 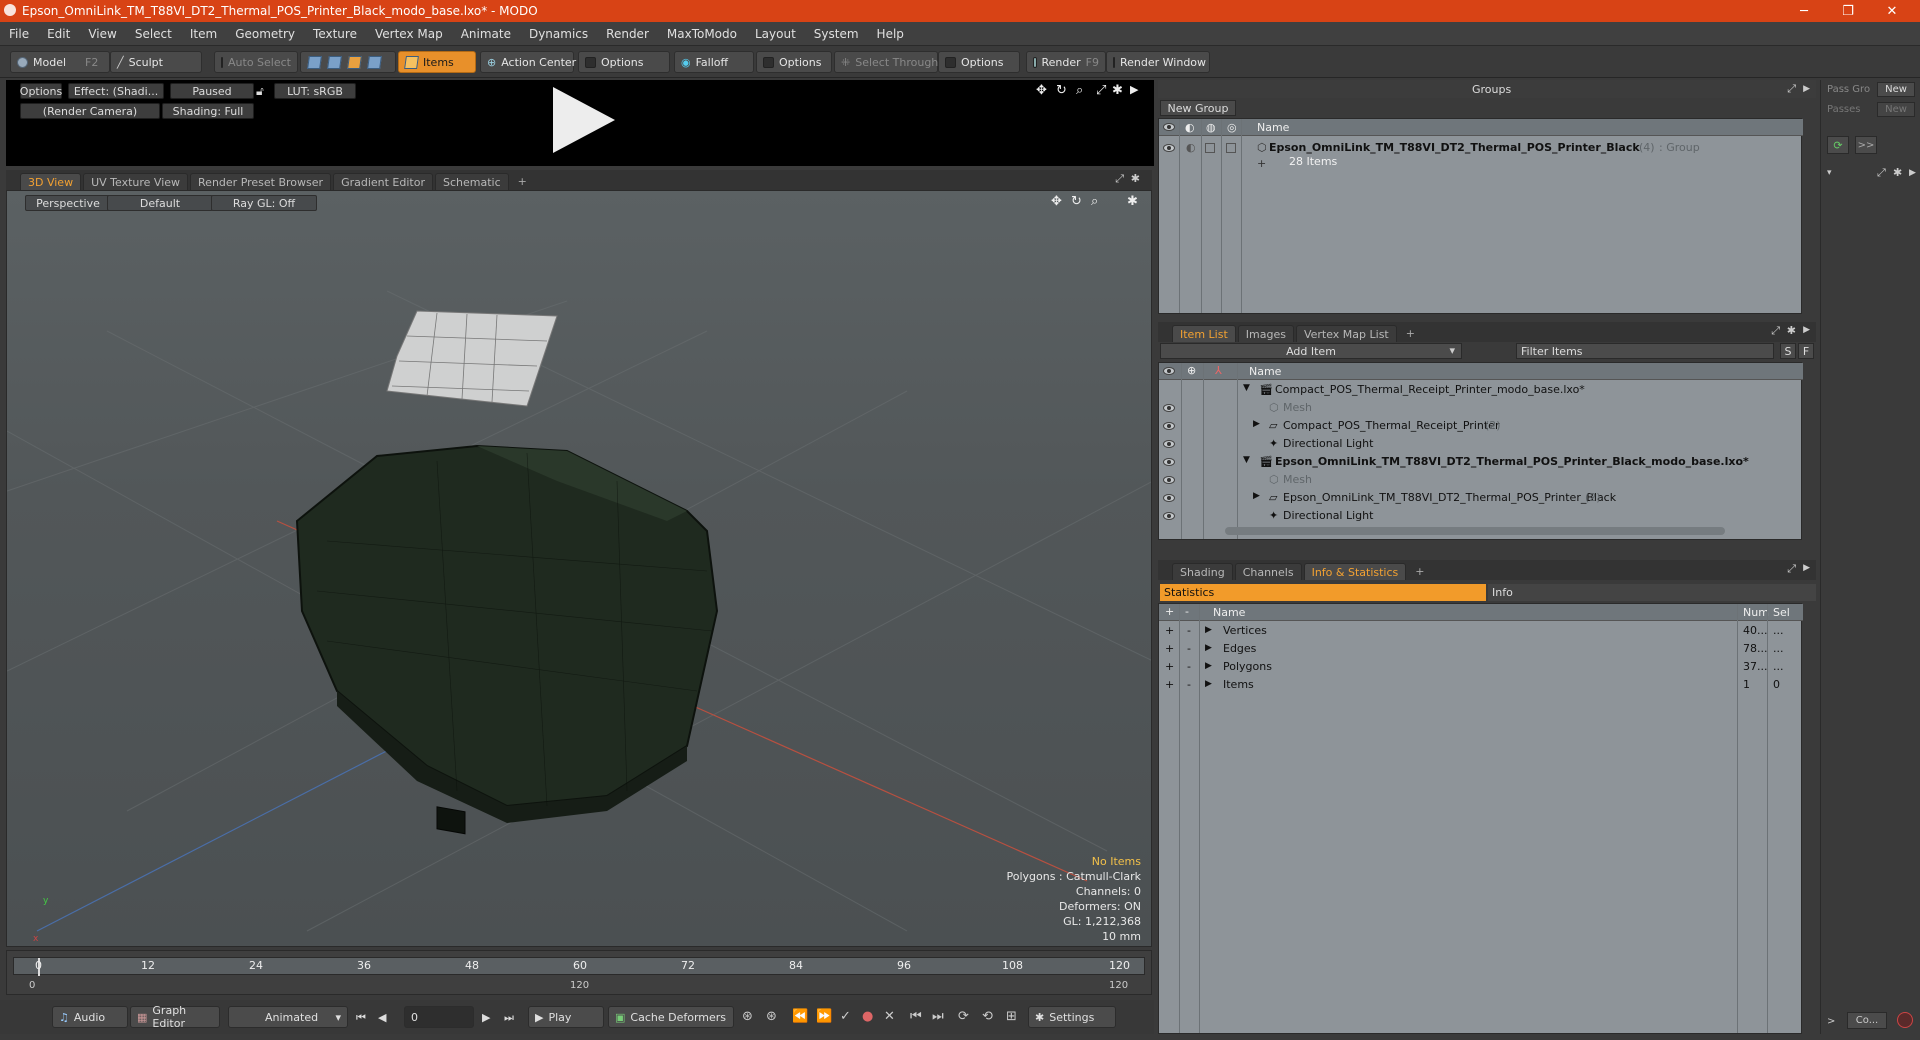 I want to click on rotate-icon: ↻, so click(x=1061, y=90).